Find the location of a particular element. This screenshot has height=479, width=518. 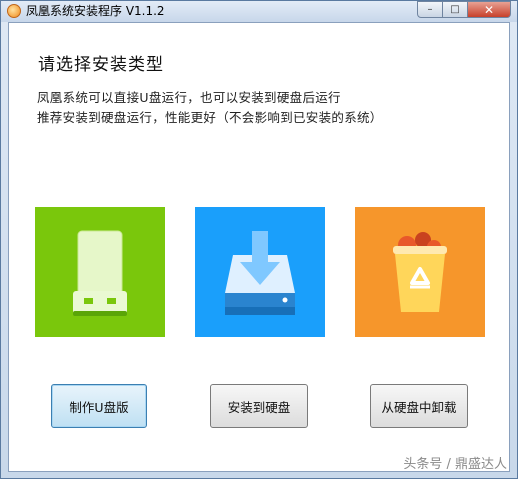

close-button: ✕ is located at coordinates (489, 9).